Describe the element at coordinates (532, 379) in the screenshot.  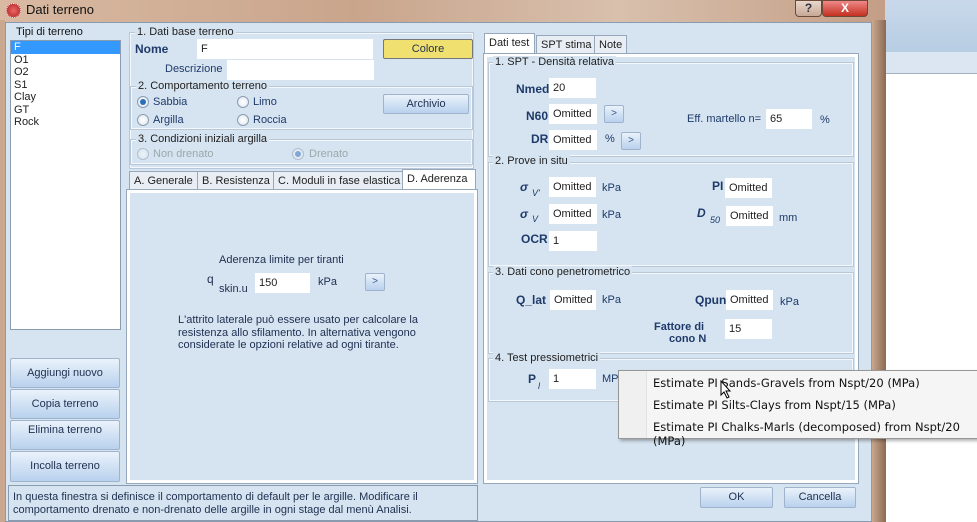
I see `pl-label: P` at that location.